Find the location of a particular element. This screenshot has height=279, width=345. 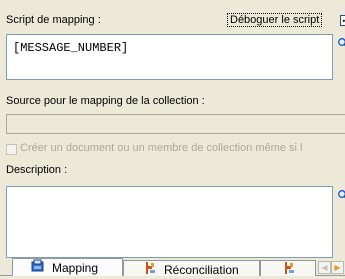

tab-reconciliation: Réconciliation is located at coordinates (191, 268).